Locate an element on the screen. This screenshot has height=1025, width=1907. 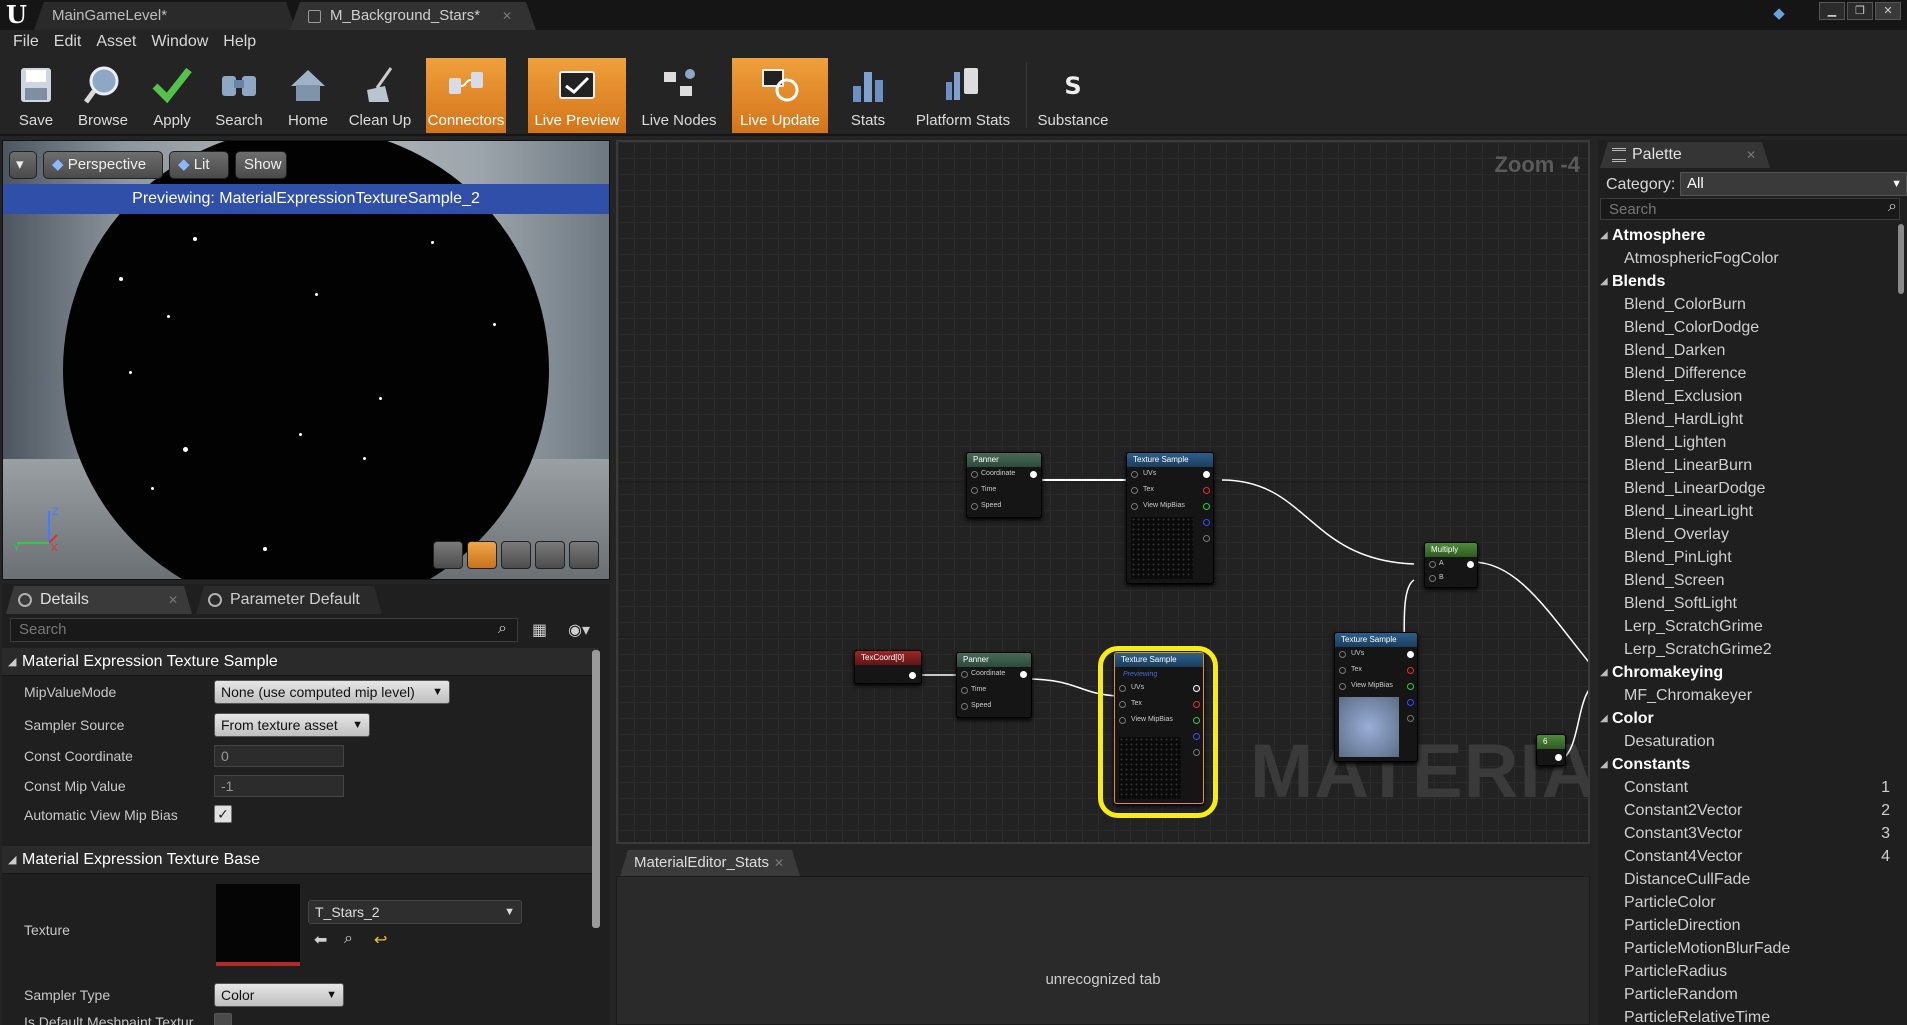
menu-asset: Asset is located at coordinates (116, 43).